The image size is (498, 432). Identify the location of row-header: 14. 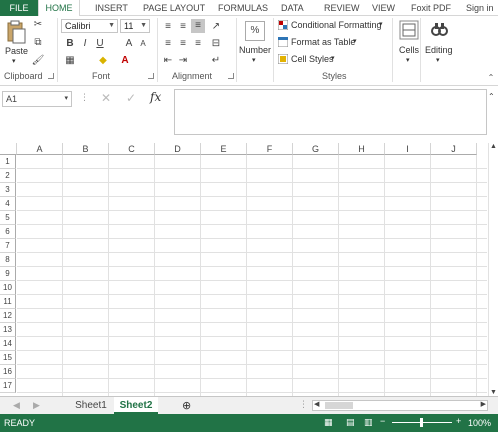
(8, 344).